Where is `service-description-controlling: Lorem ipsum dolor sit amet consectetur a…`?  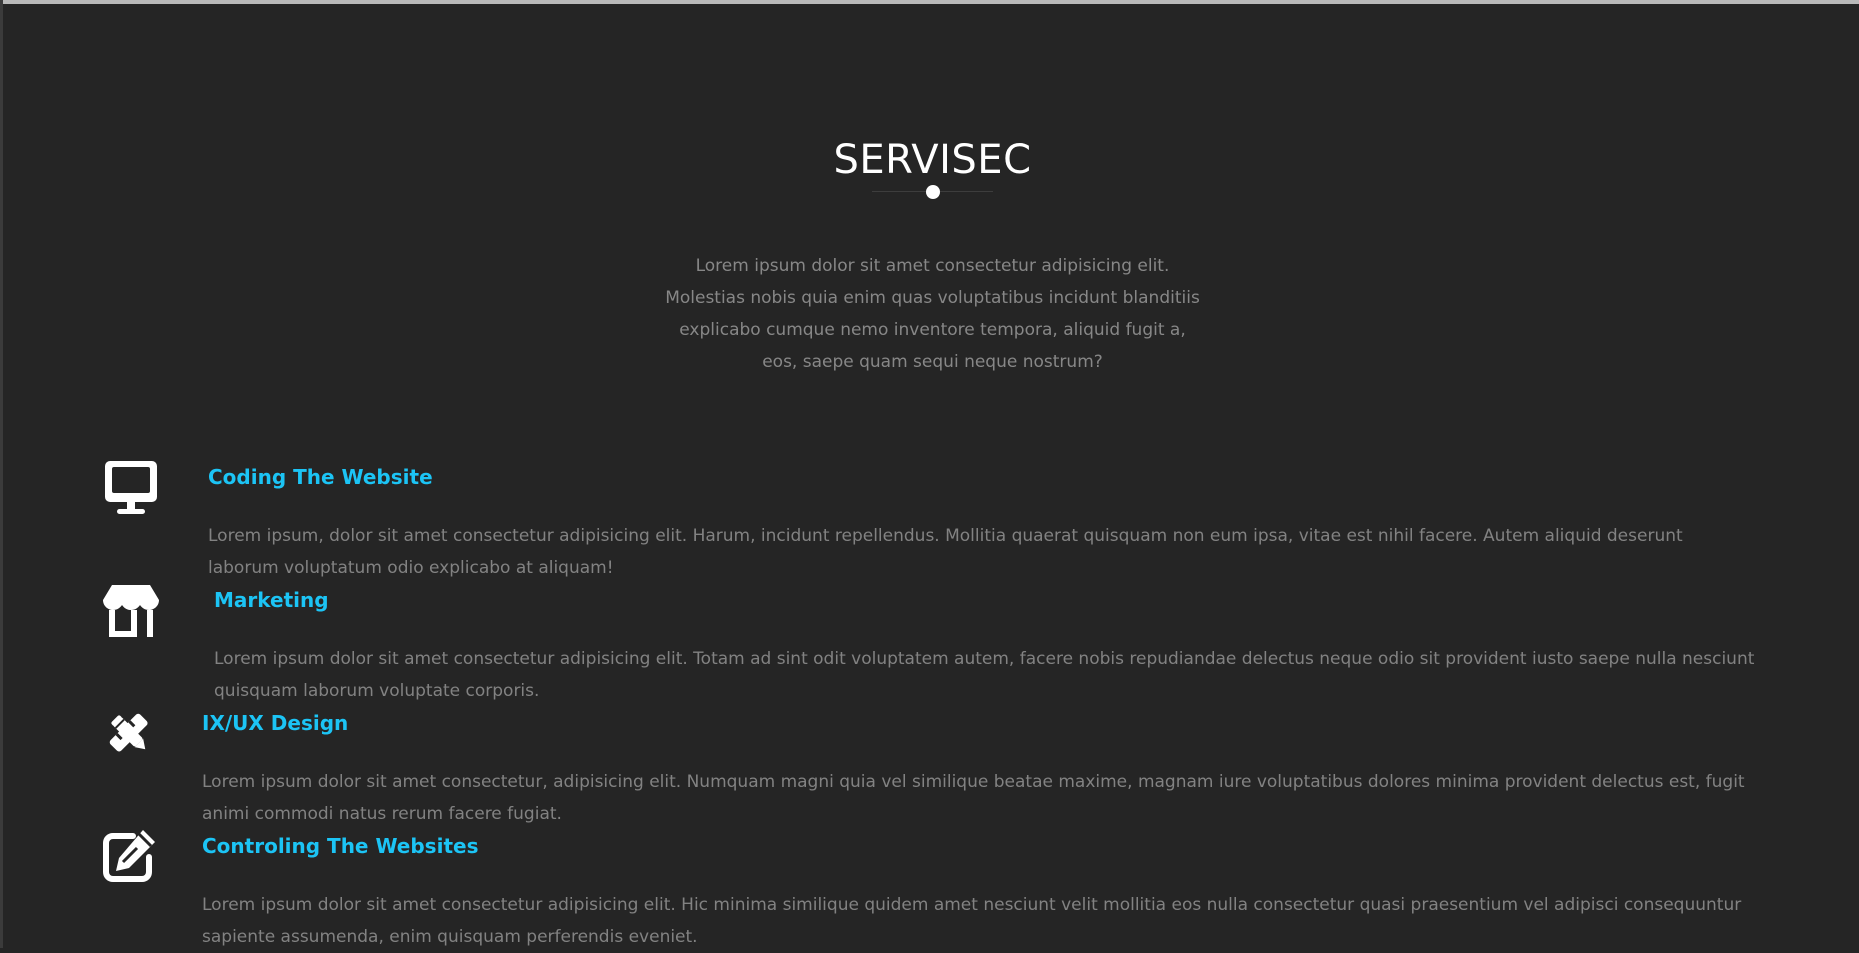 service-description-controlling: Lorem ipsum dolor sit amet consectetur a… is located at coordinates (972, 921).